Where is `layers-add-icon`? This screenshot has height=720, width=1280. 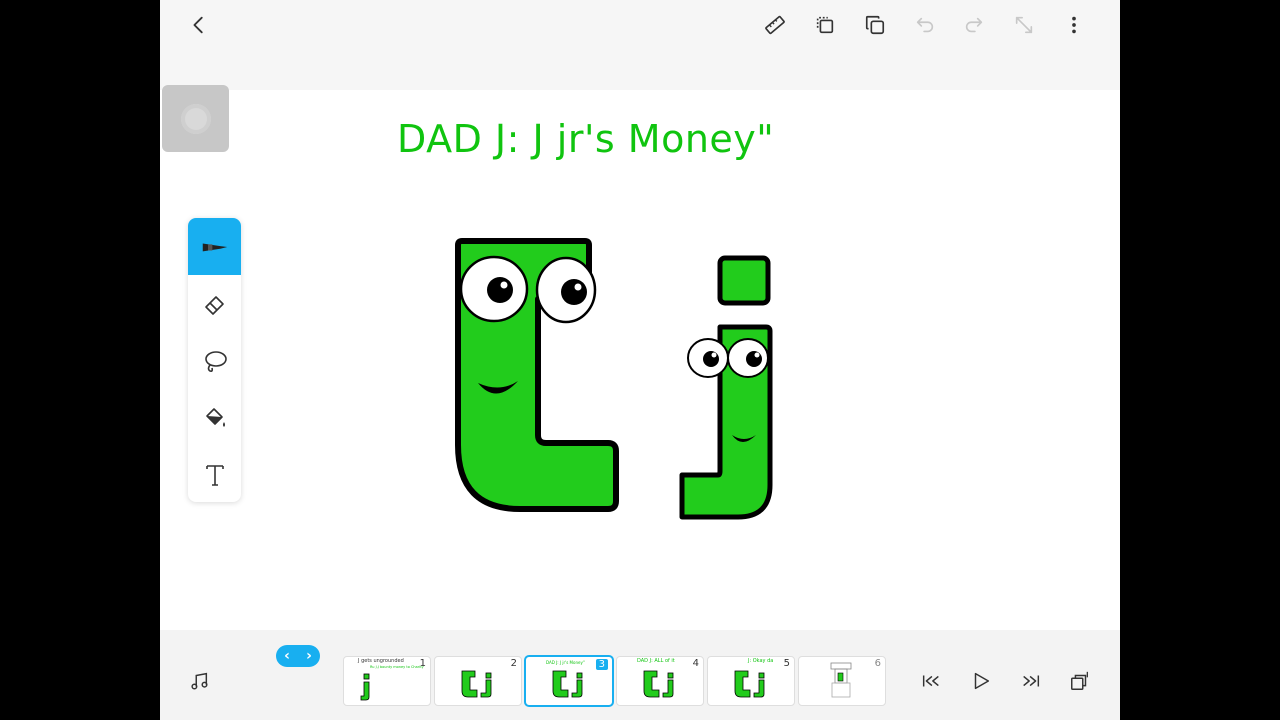
layers-add-icon is located at coordinates (1079, 680).